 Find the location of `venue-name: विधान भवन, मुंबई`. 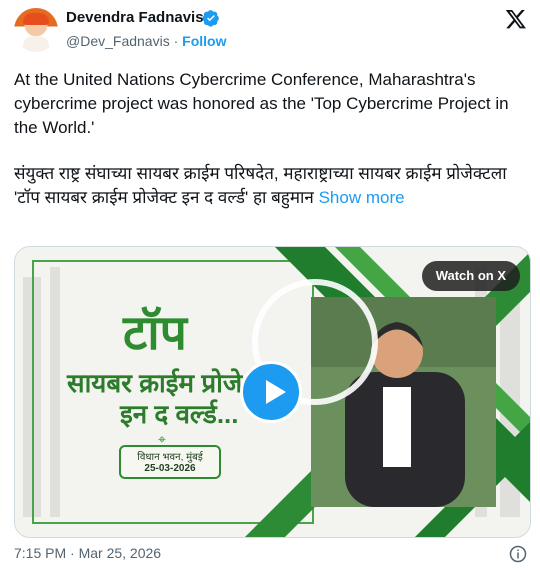

venue-name: विधान भवन, मुंबई is located at coordinates (170, 457).